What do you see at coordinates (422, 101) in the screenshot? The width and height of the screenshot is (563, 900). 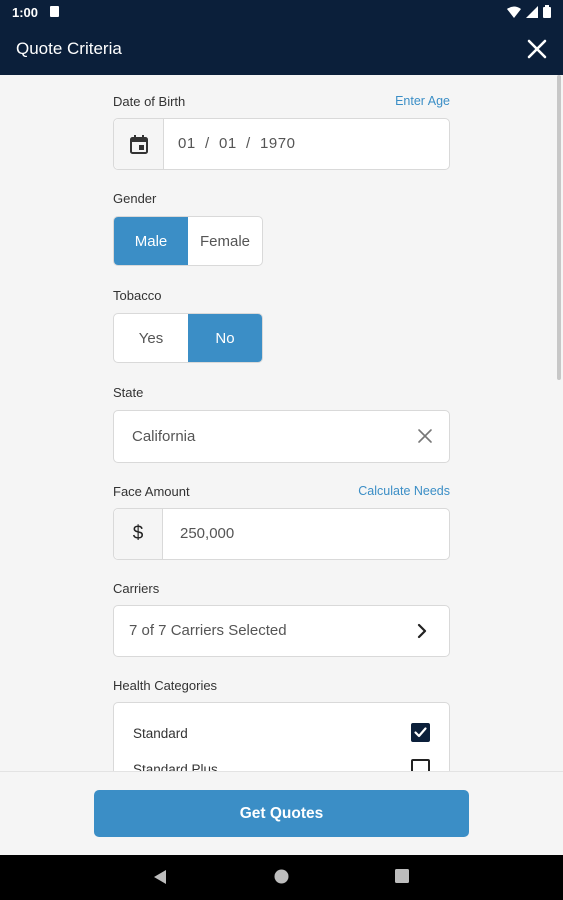 I see `enter-age-link: Enter Age` at bounding box center [422, 101].